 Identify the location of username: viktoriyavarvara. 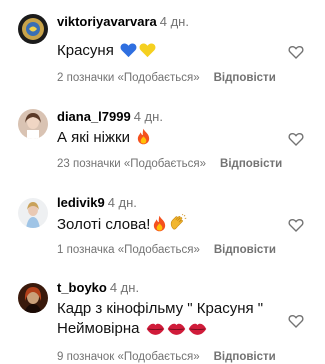
(107, 21).